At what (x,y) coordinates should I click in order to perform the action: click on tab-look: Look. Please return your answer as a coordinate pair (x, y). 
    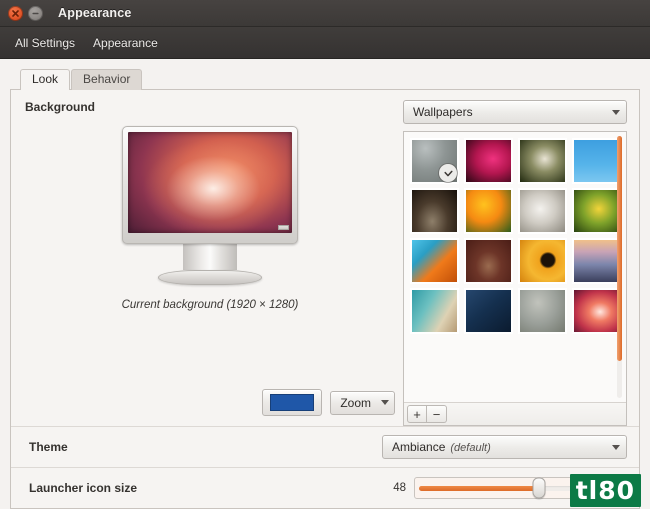
    Looking at the image, I should click on (45, 79).